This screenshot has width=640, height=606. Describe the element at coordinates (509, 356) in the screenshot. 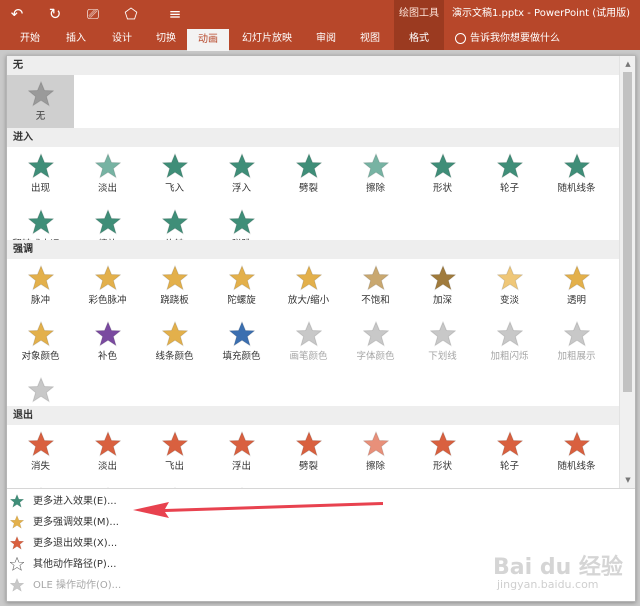

I see `effect-label: 加粗闪烁` at that location.